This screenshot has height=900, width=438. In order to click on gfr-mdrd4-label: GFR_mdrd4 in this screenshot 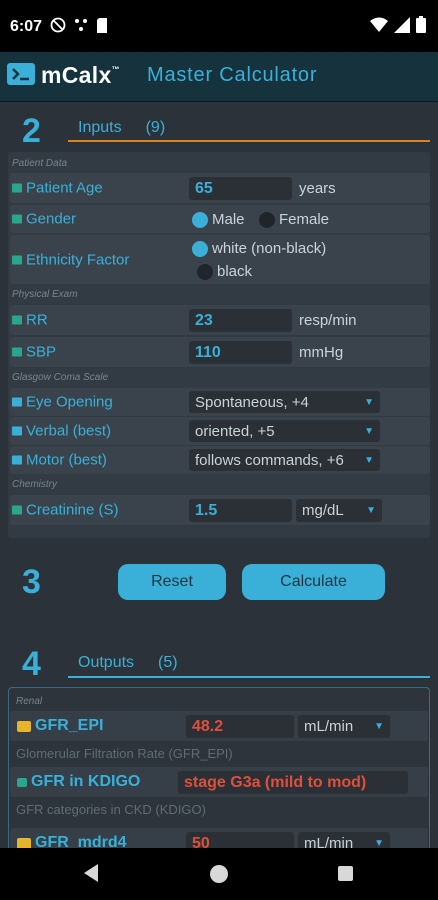, I will do `click(81, 841)`.